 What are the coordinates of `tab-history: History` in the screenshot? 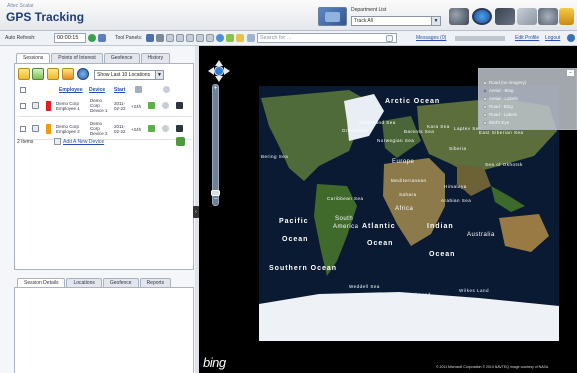 It's located at (155, 58).